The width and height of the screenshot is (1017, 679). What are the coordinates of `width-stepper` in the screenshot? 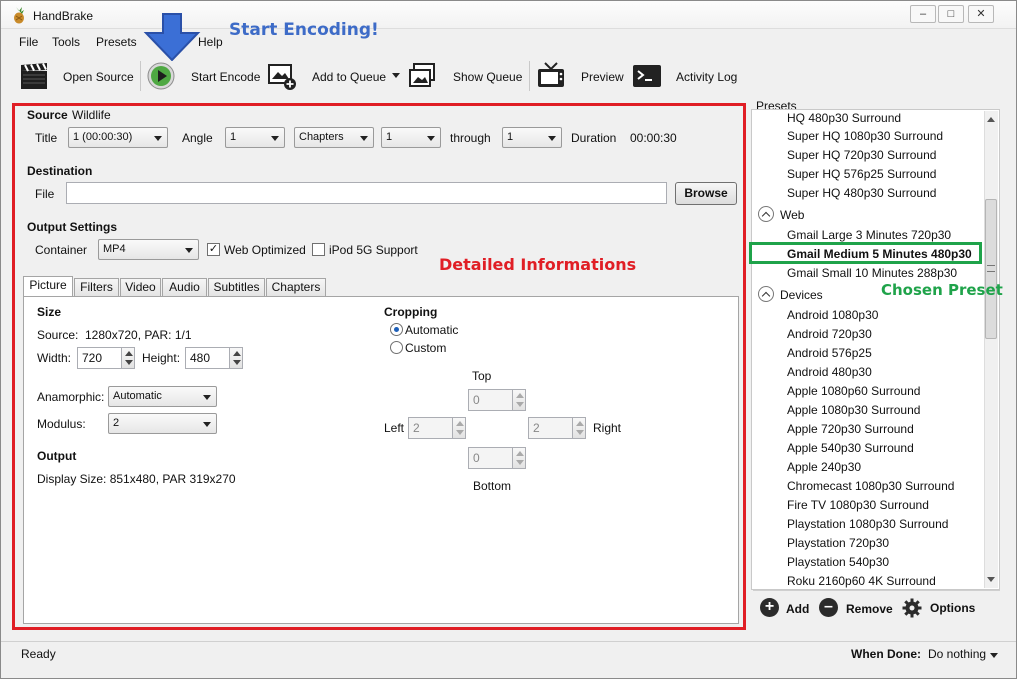 It's located at (128, 358).